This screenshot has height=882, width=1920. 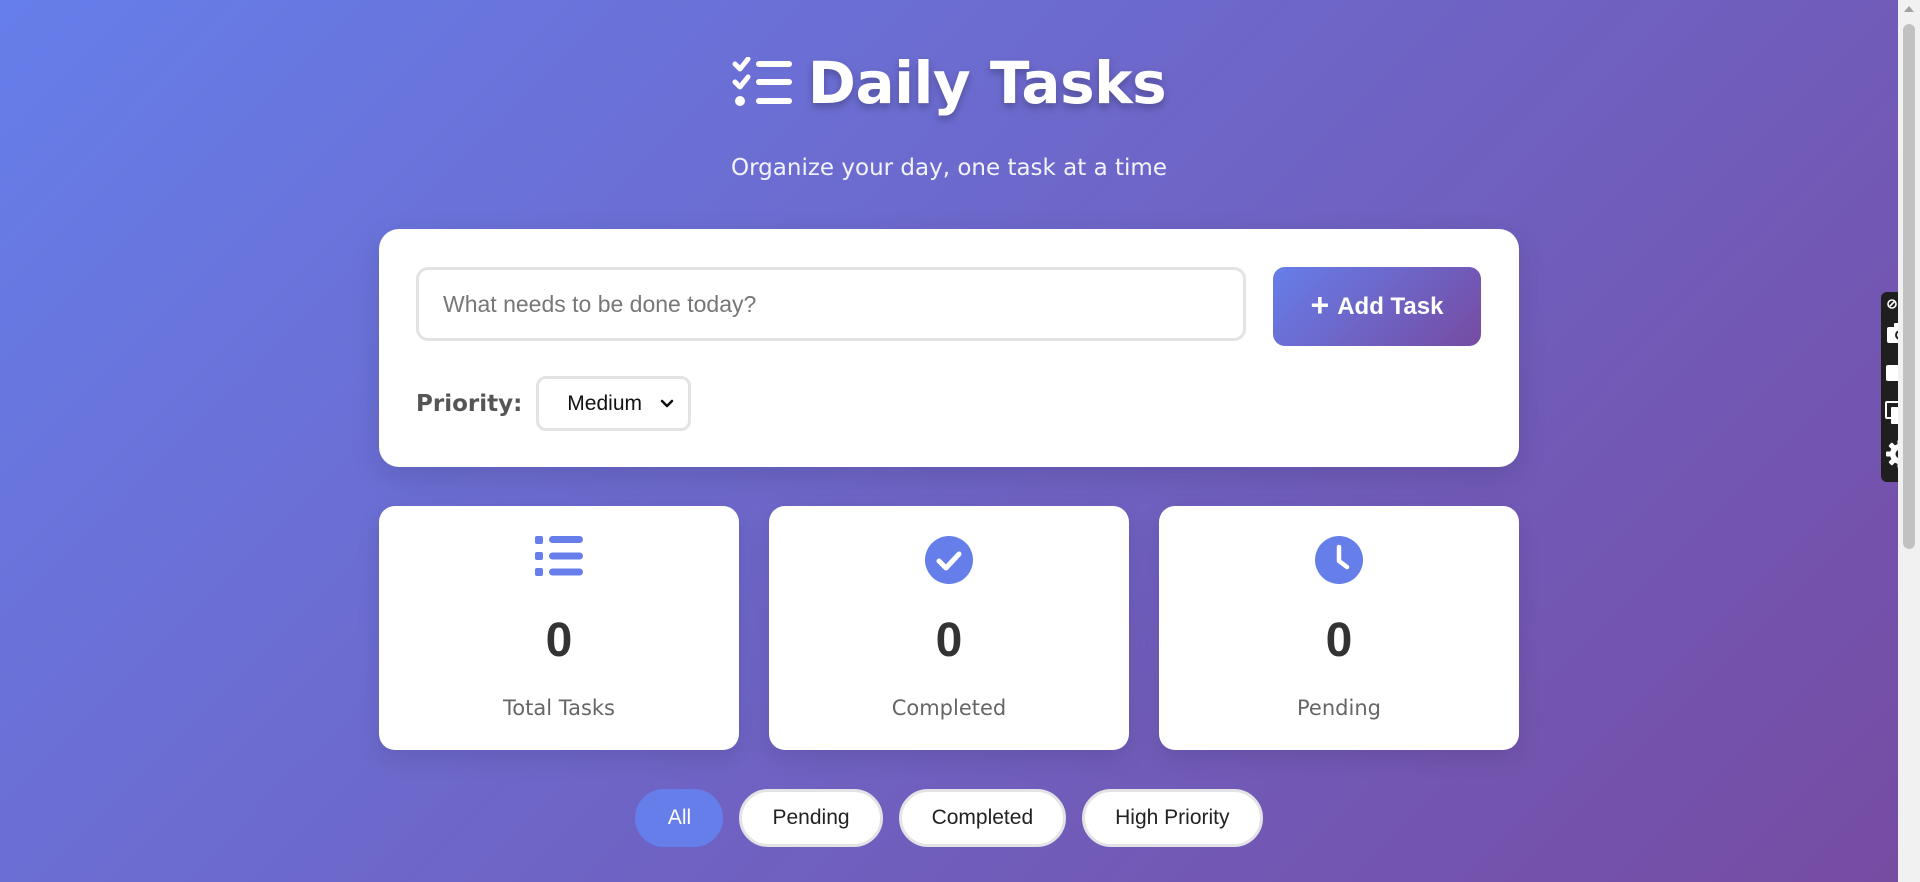 What do you see at coordinates (949, 560) in the screenshot?
I see `check-circle-icon` at bounding box center [949, 560].